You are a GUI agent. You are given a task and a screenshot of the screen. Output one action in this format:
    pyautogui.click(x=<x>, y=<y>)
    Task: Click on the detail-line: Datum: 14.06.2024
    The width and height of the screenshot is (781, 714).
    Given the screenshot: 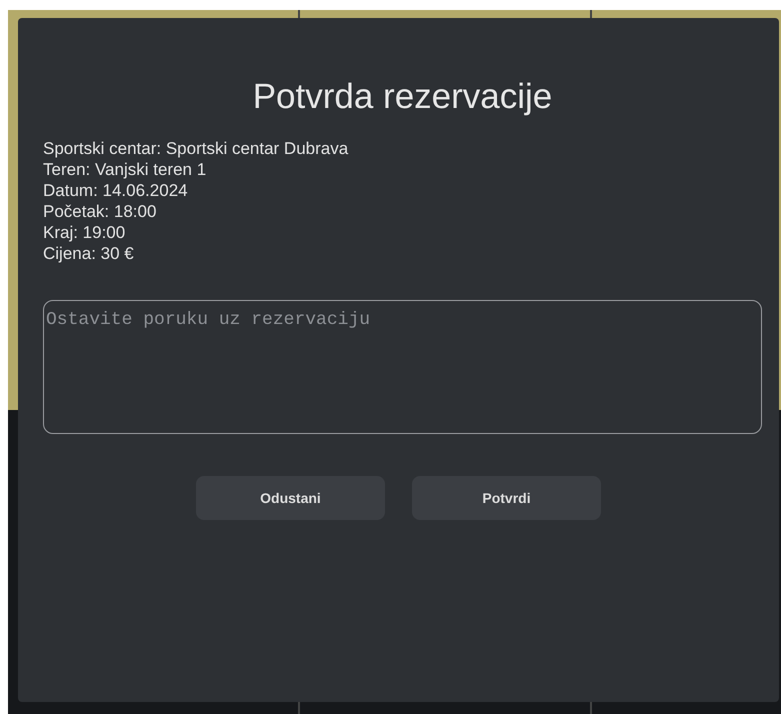 What is the action you would take?
    pyautogui.click(x=116, y=190)
    